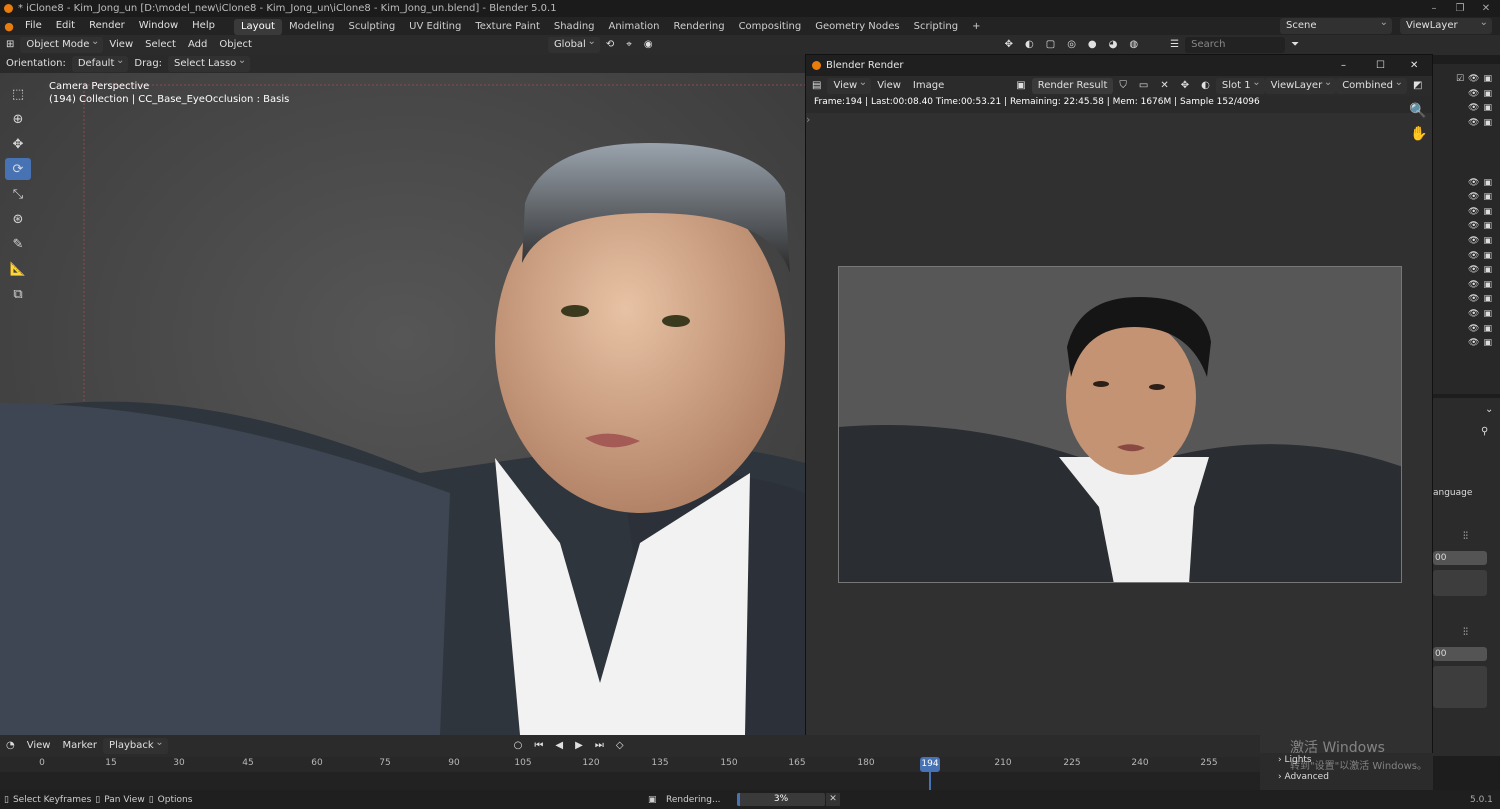 This screenshot has height=809, width=1500. Describe the element at coordinates (849, 84) in the screenshot. I see `image-view-dropdown: View` at that location.